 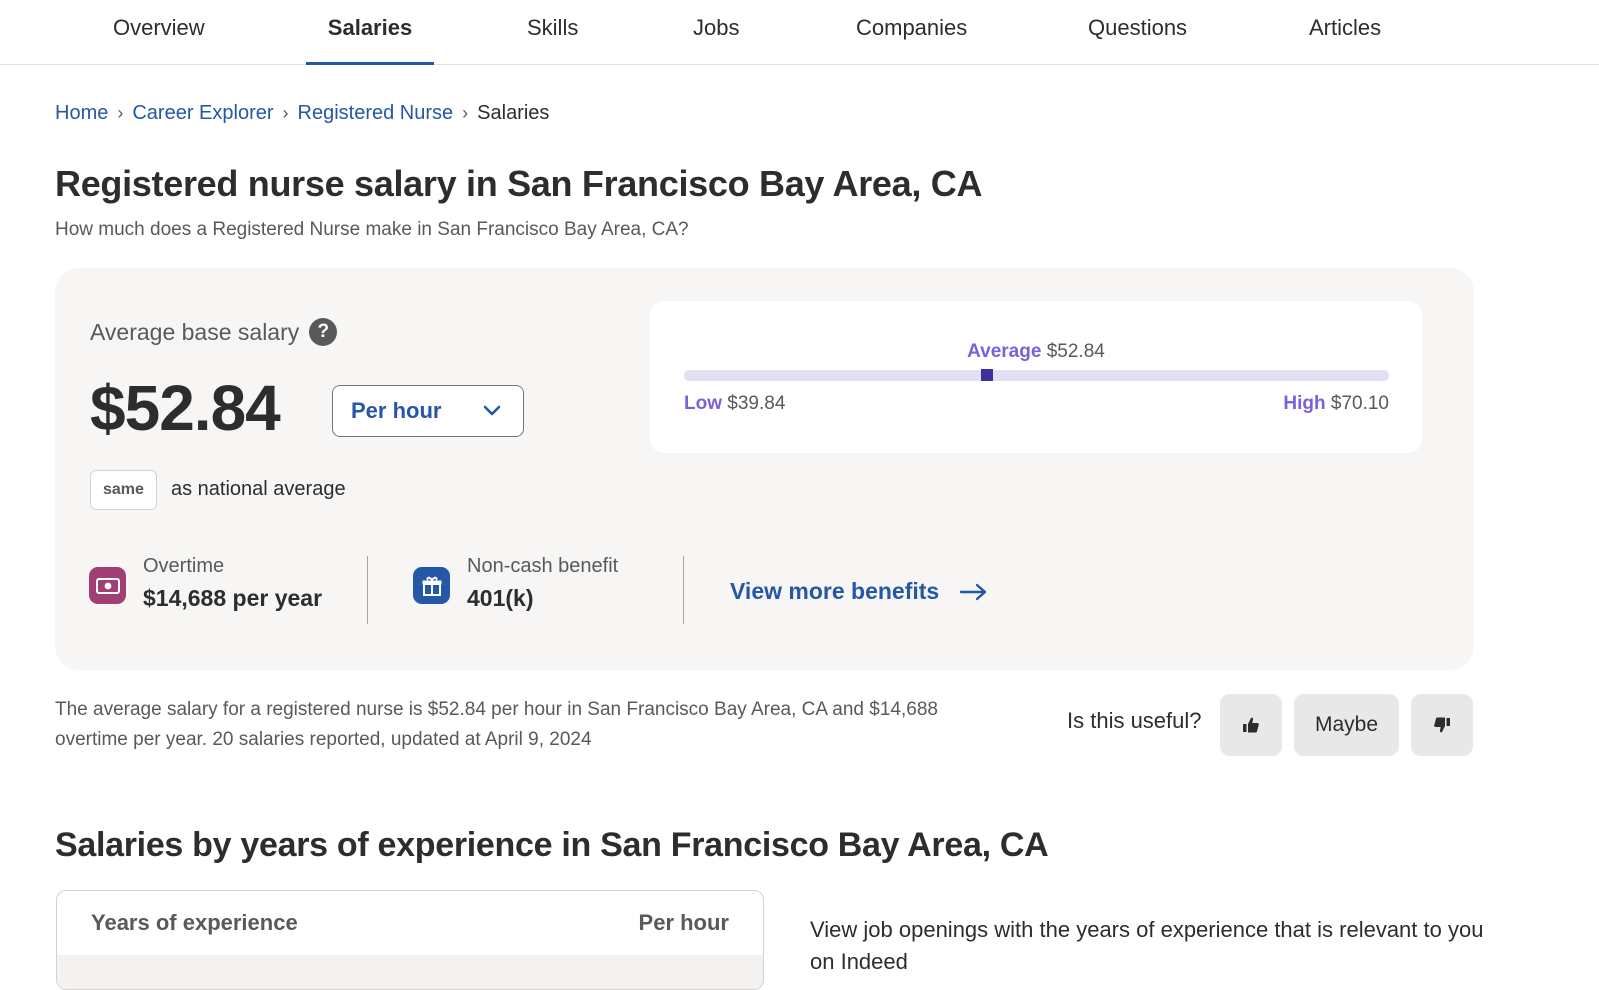 I want to click on table-row, so click(x=410, y=972).